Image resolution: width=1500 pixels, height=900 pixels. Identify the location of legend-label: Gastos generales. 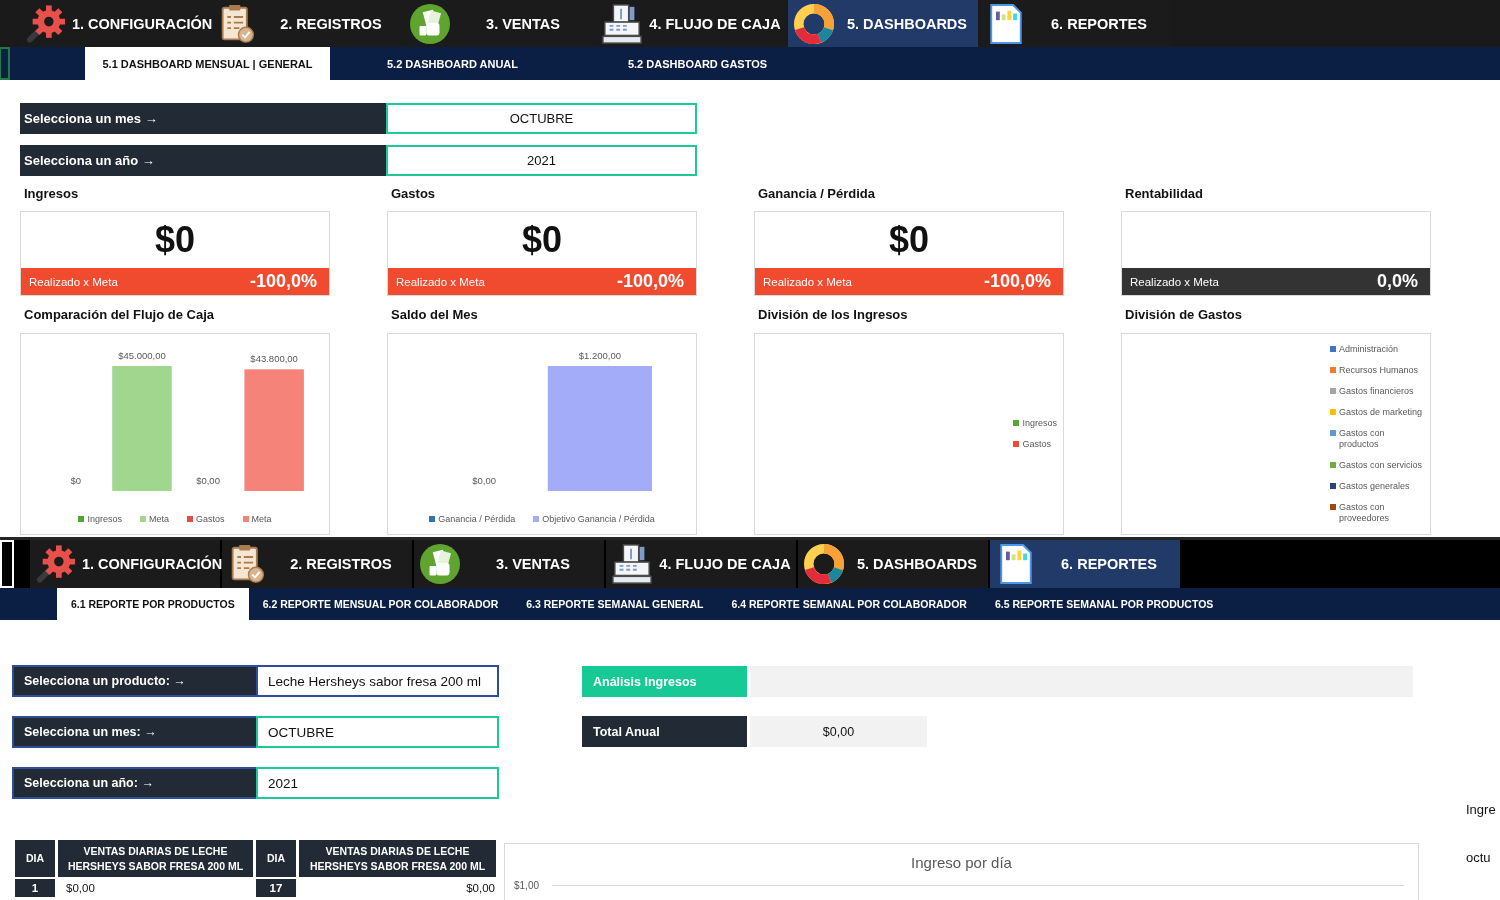
(1374, 486).